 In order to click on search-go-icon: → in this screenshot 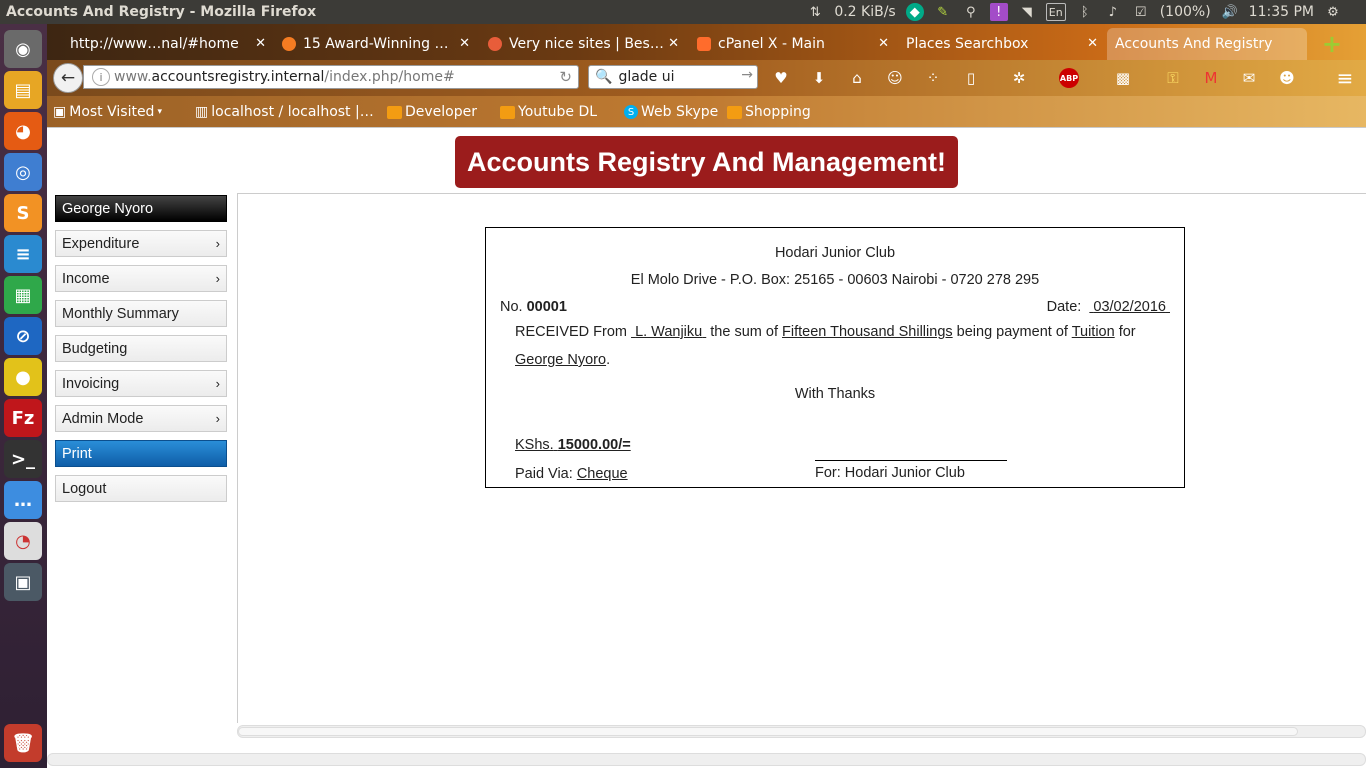, I will do `click(747, 75)`.